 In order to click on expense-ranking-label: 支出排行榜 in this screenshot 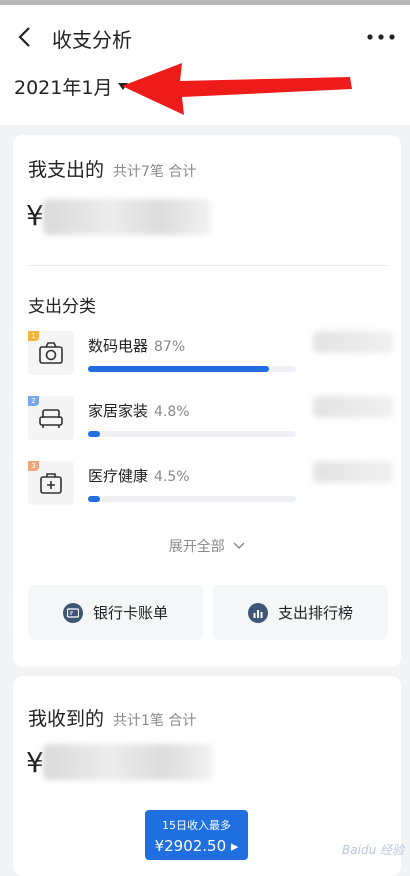, I will do `click(315, 613)`.